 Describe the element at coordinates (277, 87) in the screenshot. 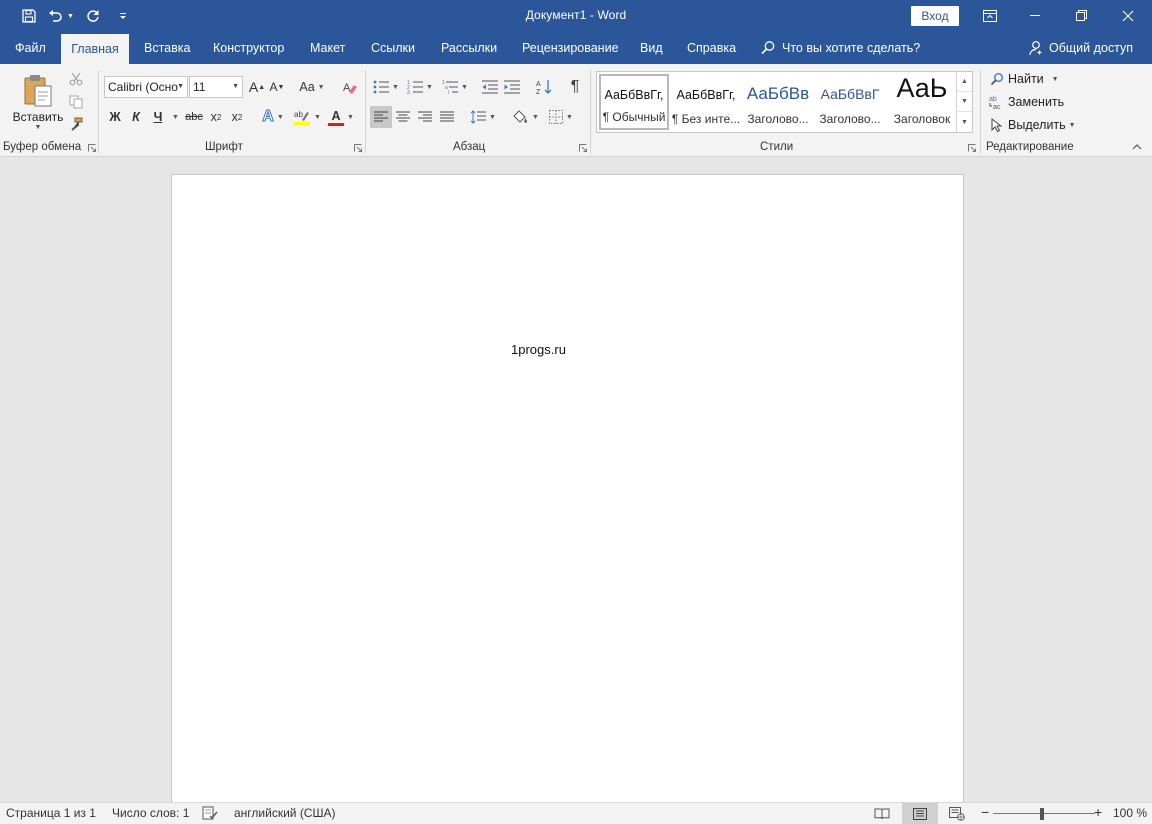

I see `shrink-font-button: A ▼` at that location.